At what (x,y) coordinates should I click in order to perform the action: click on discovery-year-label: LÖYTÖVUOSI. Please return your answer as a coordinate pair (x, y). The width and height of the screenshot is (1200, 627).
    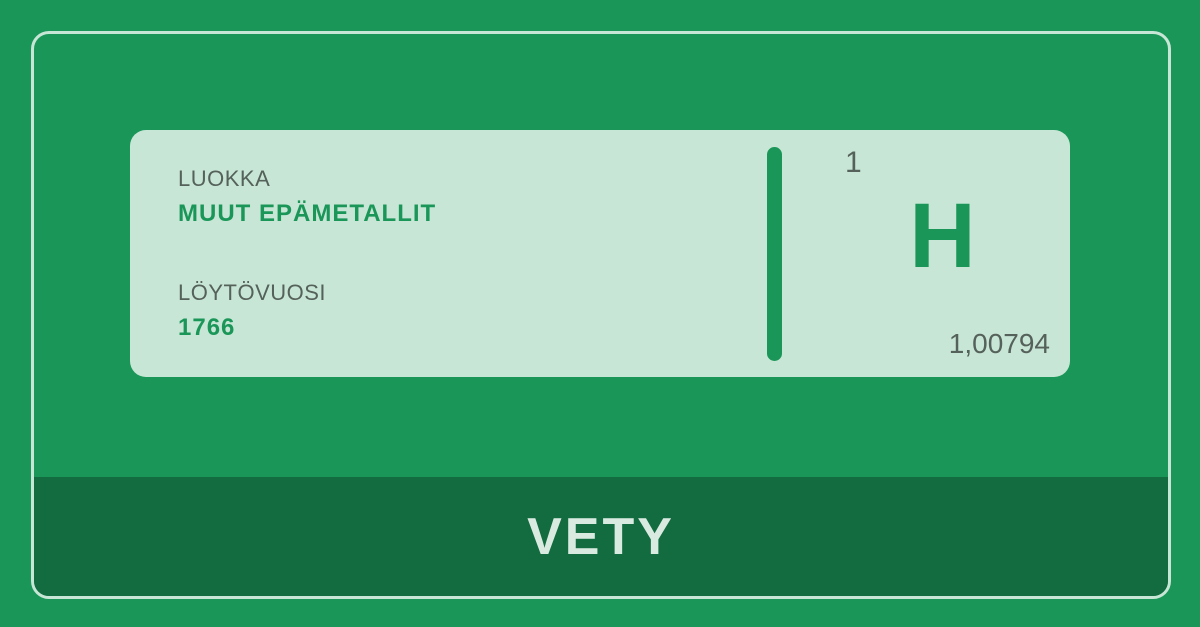
    Looking at the image, I should click on (252, 292).